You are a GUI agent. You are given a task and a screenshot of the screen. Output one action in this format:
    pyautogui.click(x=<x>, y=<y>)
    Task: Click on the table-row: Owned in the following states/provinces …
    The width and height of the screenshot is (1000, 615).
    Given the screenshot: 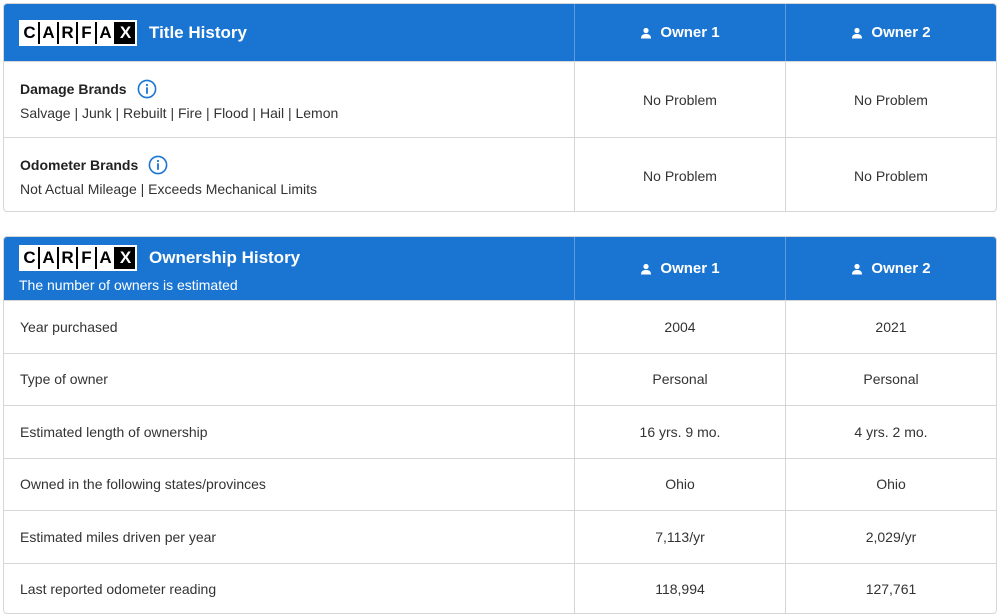 What is the action you would take?
    pyautogui.click(x=500, y=483)
    